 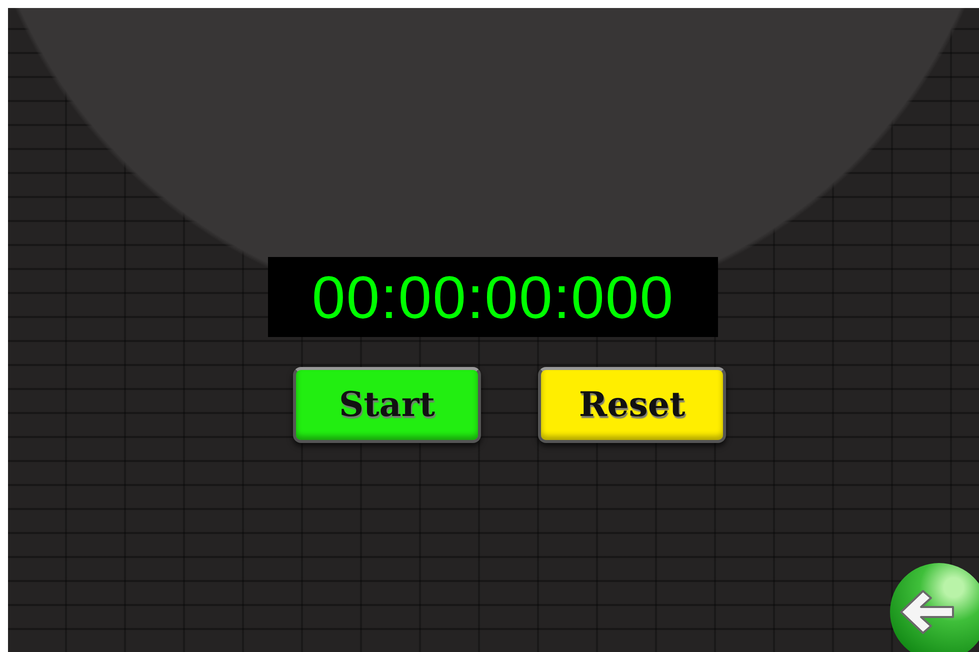 I want to click on timer-display: 00:00:00:000, so click(x=493, y=297).